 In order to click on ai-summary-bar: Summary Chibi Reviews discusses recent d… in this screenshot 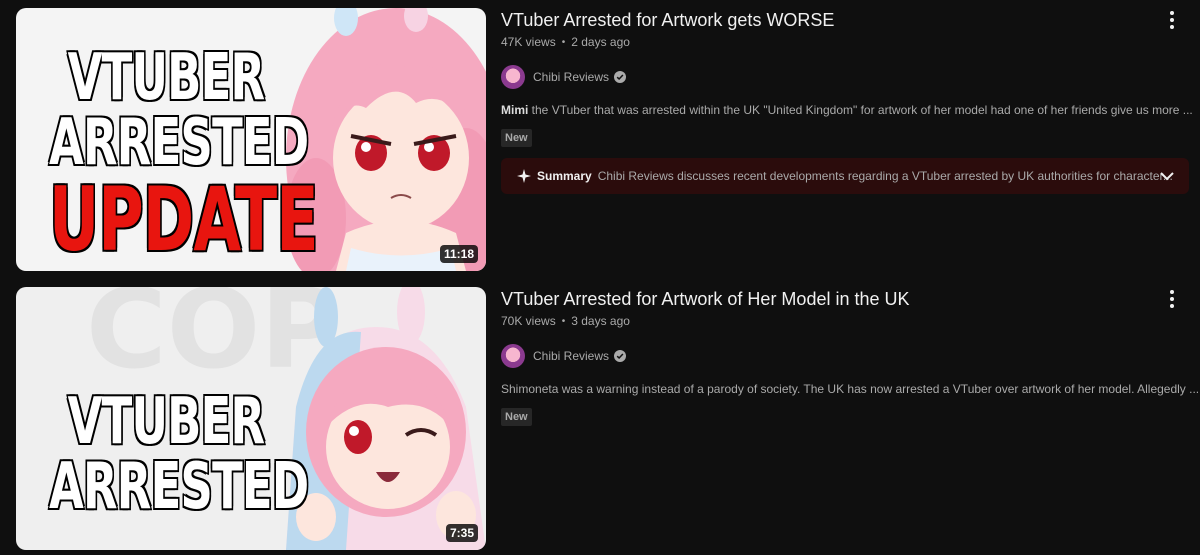, I will do `click(845, 176)`.